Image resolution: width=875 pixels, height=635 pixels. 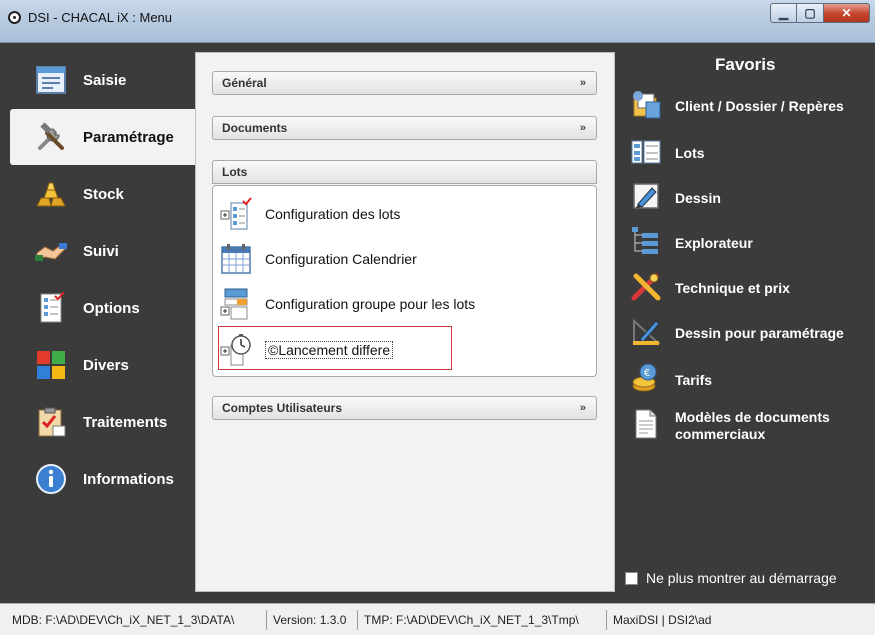 What do you see at coordinates (759, 106) in the screenshot?
I see `favorite-label: Client / Dossier / Repères` at bounding box center [759, 106].